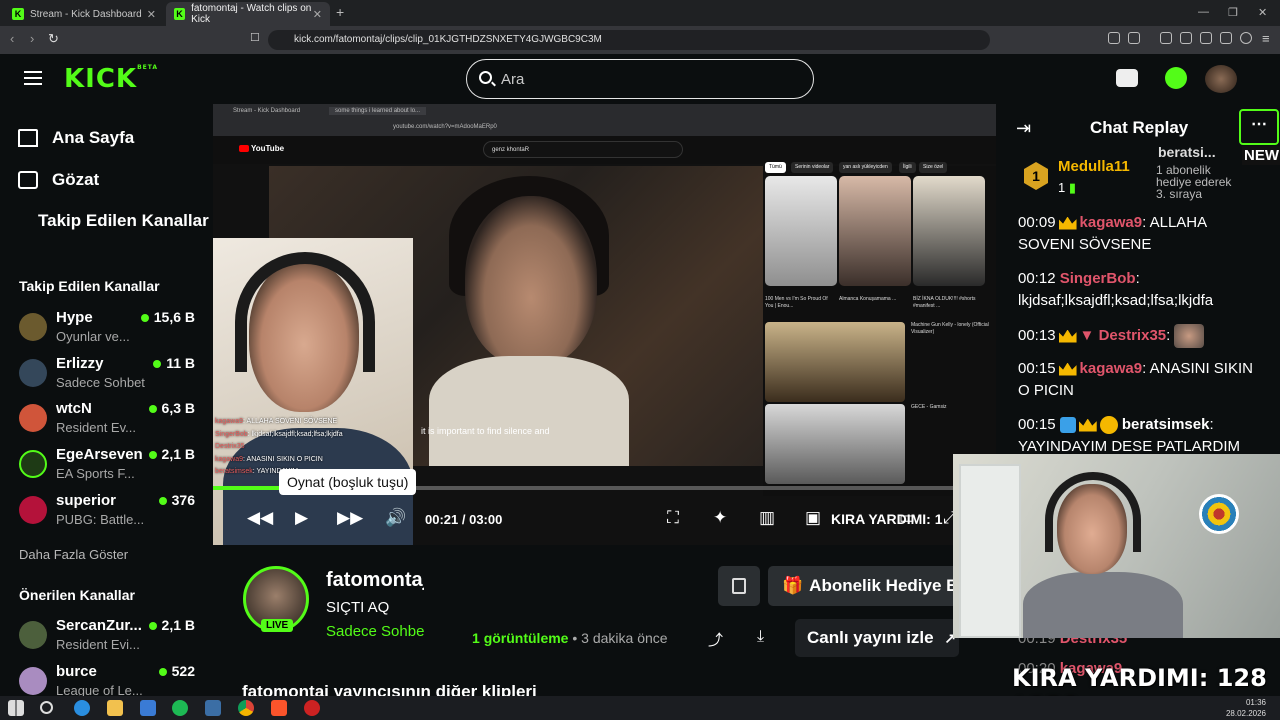 The height and width of the screenshot is (720, 1280). Describe the element at coordinates (84, 14) in the screenshot. I see `browser-tab-dashboard: K Stream - Kick Dashboard ✕` at that location.